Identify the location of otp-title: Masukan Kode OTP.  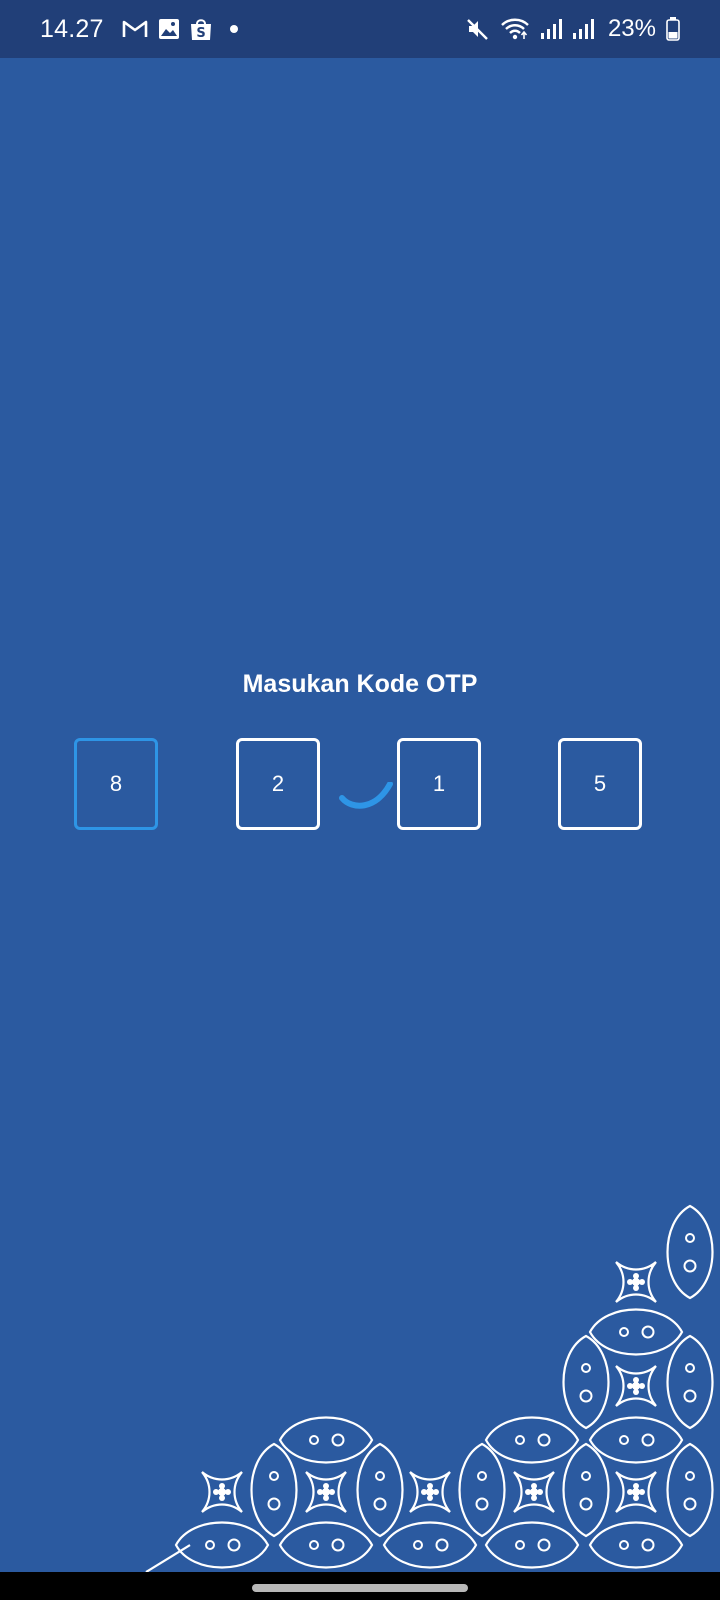
(360, 684).